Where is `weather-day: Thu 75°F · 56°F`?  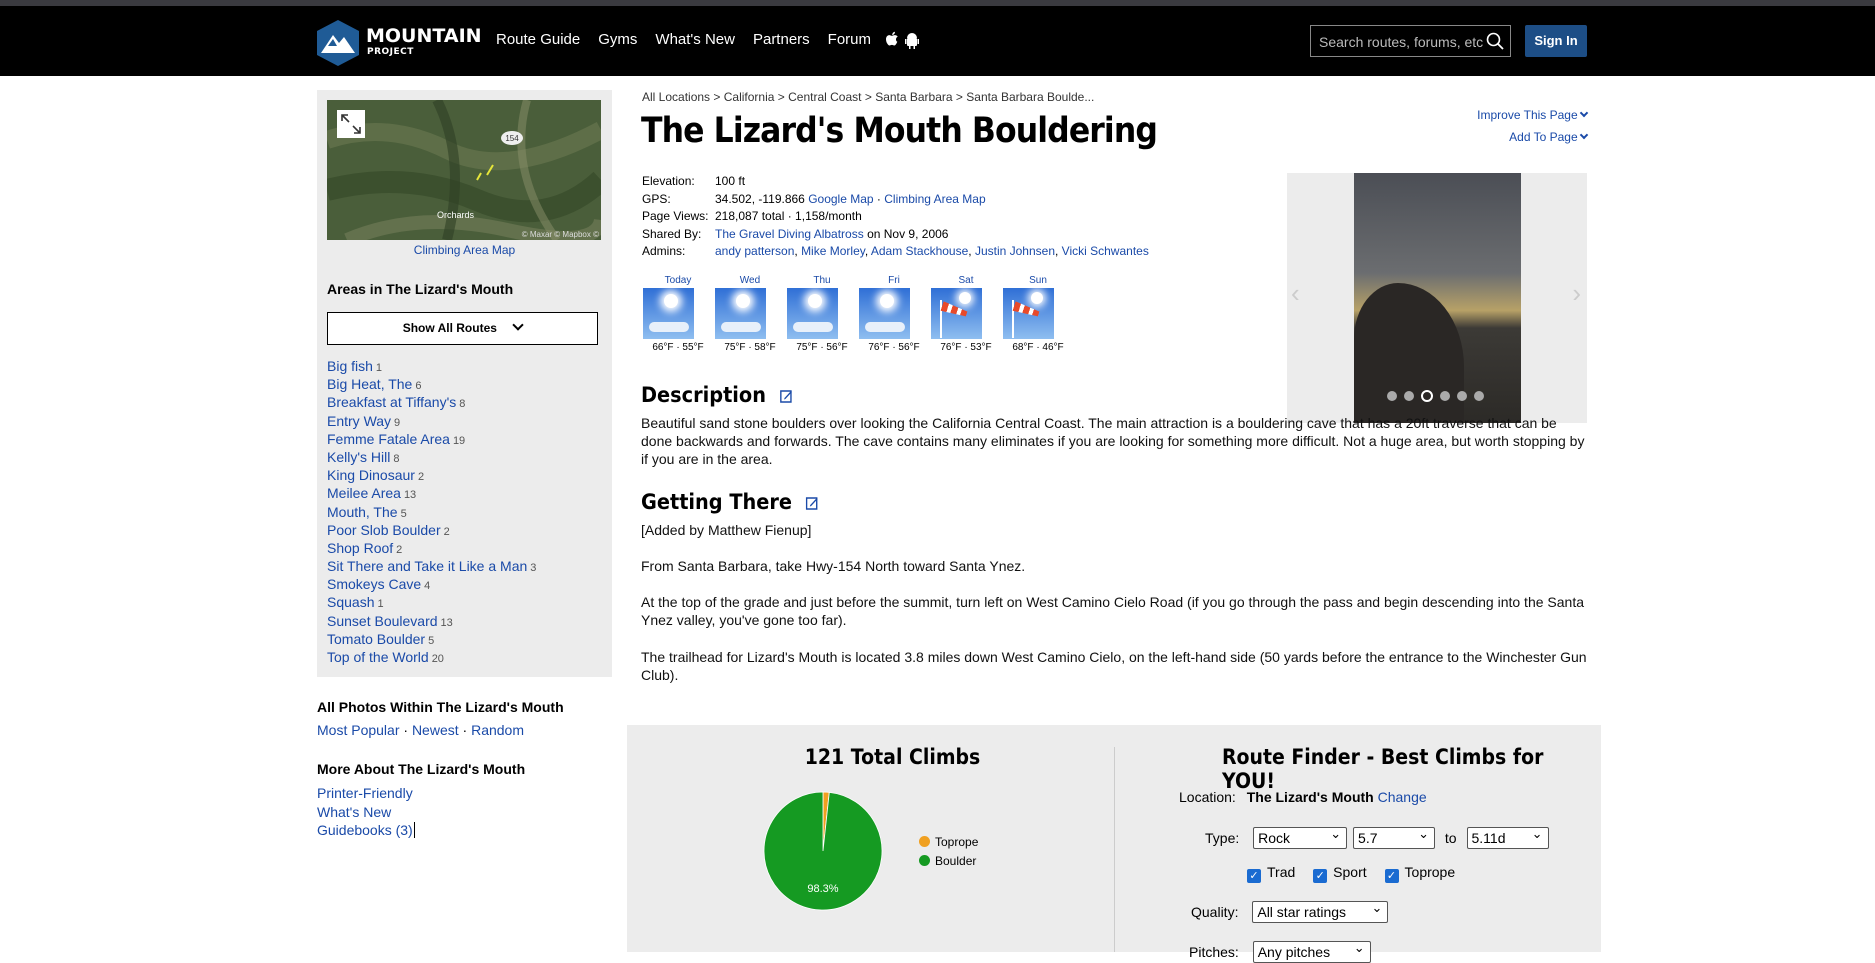
weather-day: Thu 75°F · 56°F is located at coordinates (822, 314).